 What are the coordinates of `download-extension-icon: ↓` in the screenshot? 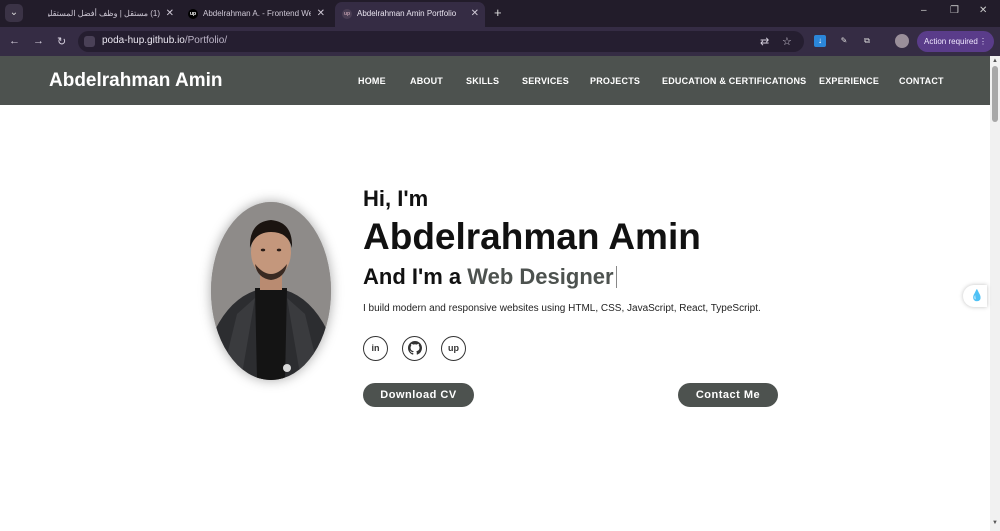 It's located at (820, 41).